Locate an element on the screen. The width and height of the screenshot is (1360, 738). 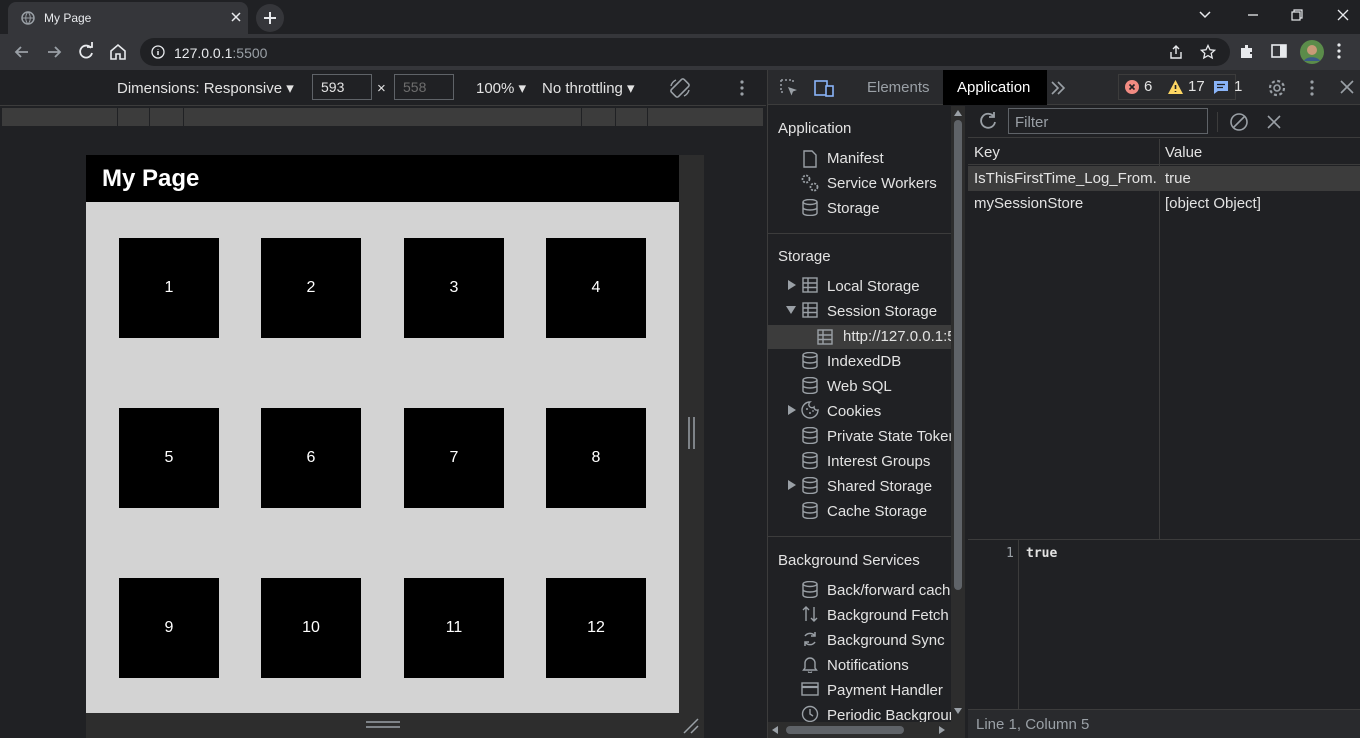
sidebar-item-session-origin: http://127.0.0.1:5 is located at coordinates (859, 337).